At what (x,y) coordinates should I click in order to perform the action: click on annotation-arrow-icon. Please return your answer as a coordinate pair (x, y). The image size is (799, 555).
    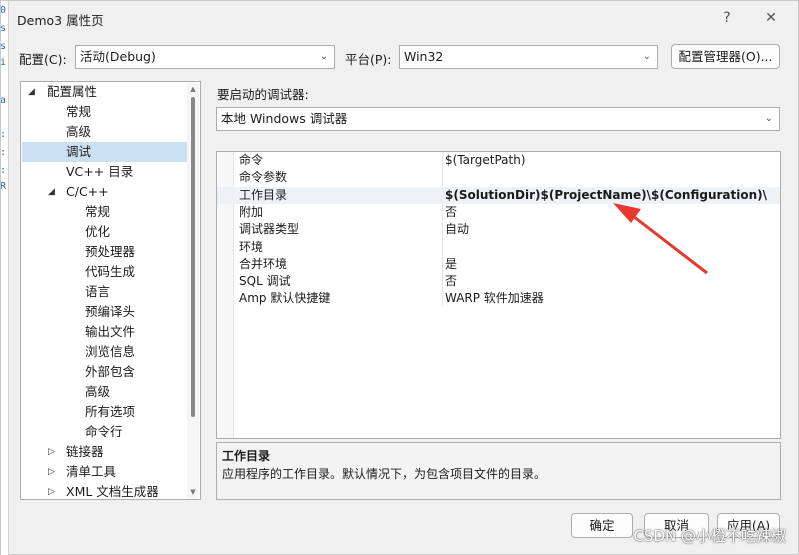
    Looking at the image, I should click on (660, 239).